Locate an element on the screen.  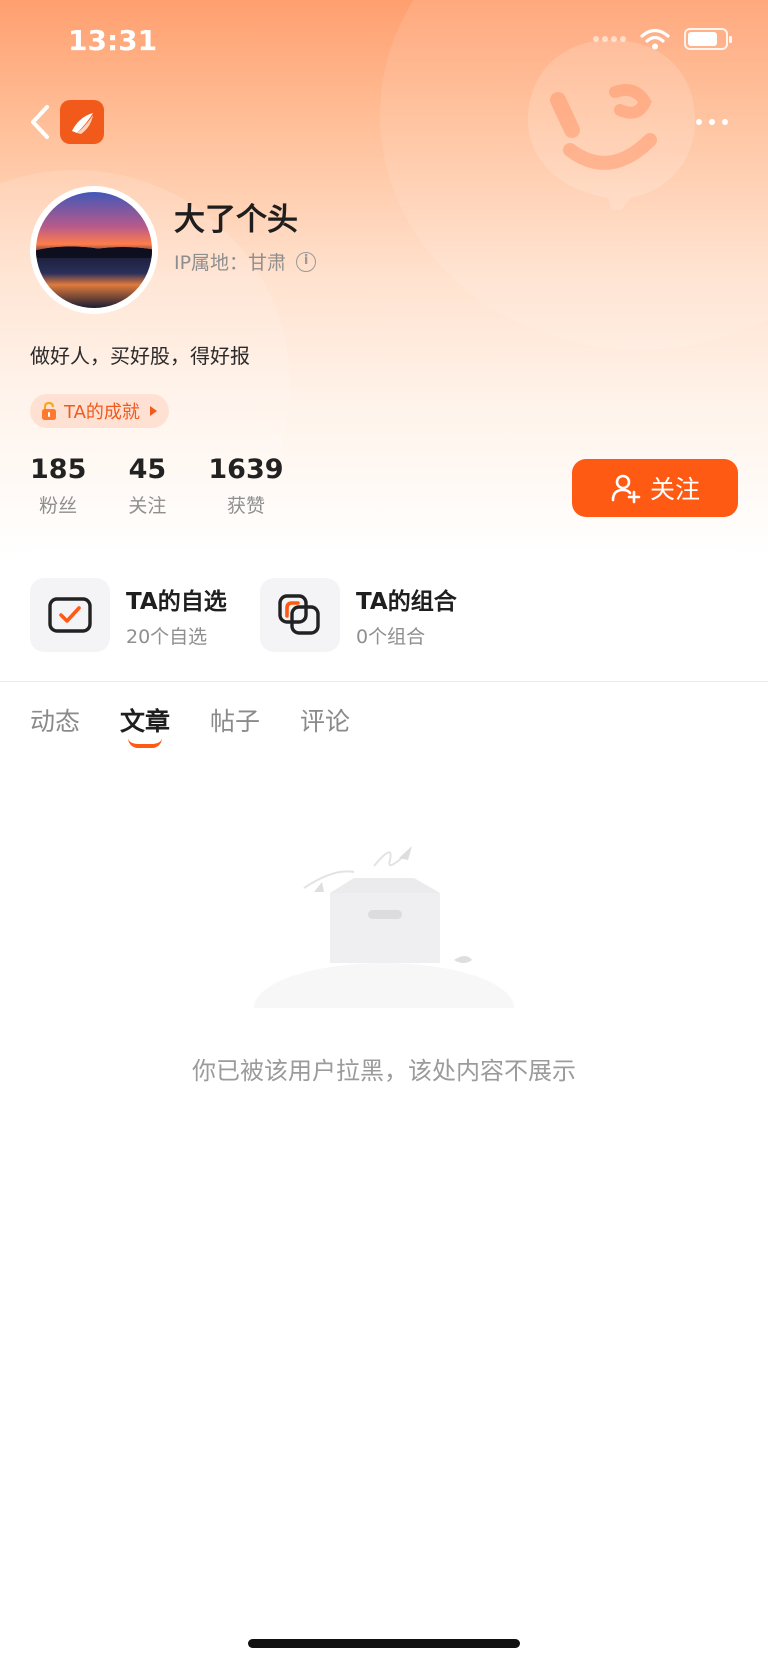
portfolio-count: 0个组合 is located at coordinates (391, 636).